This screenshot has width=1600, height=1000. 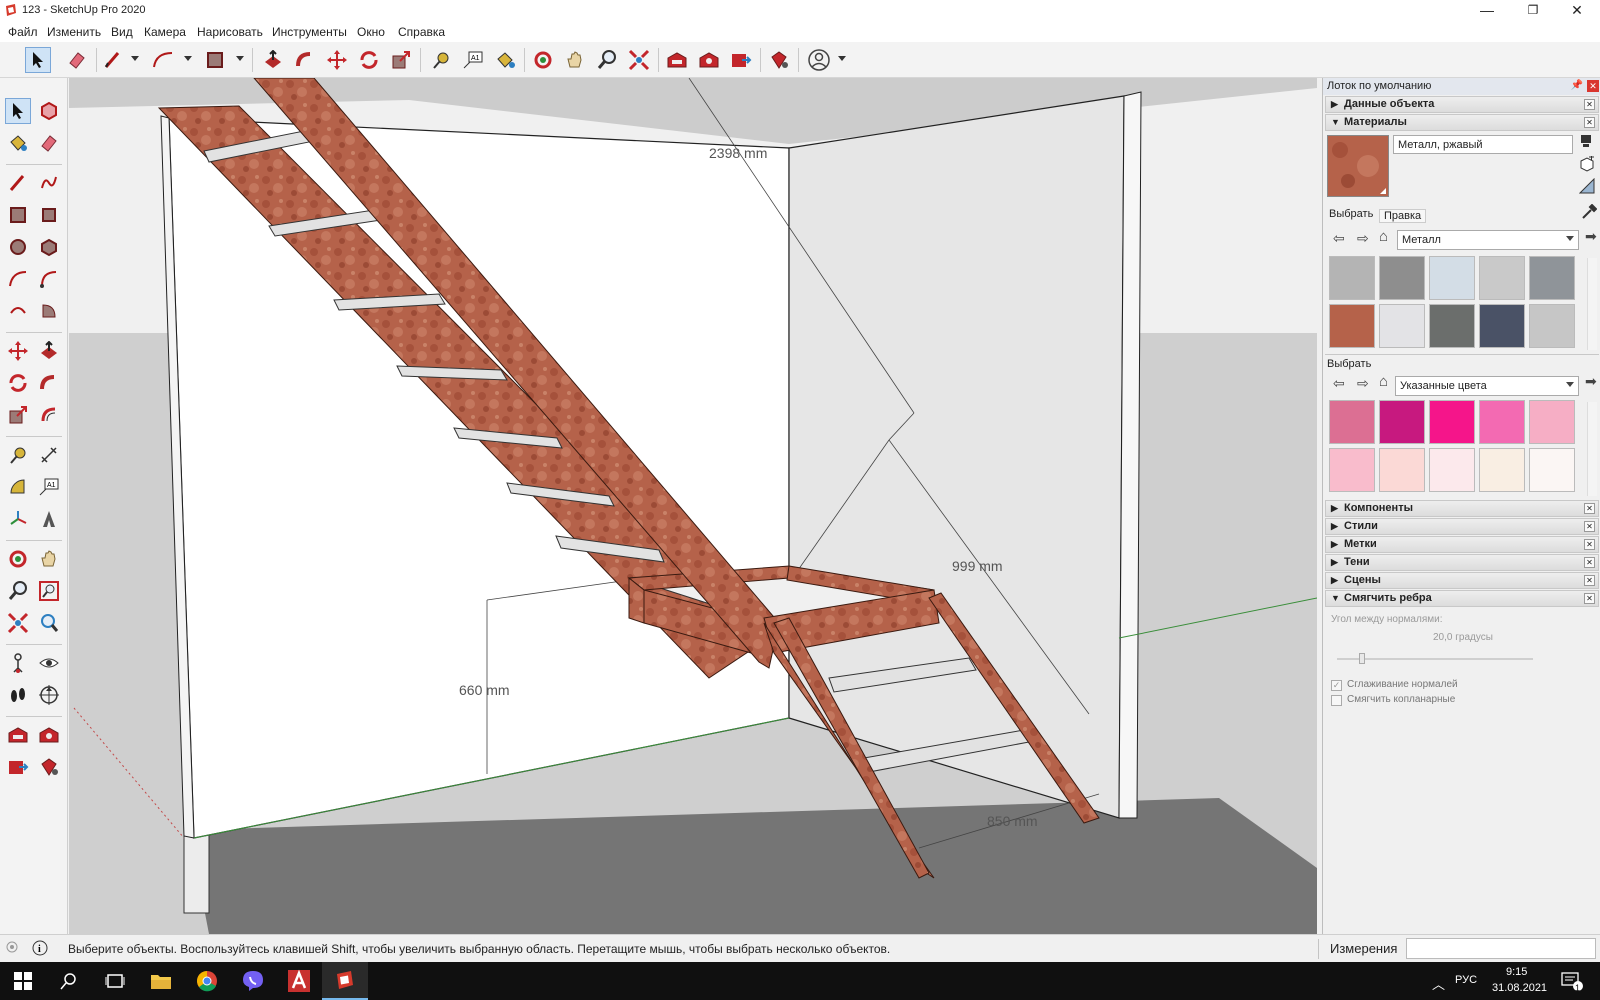 What do you see at coordinates (1577, 85) in the screenshot?
I see `pin-icon: 📌` at bounding box center [1577, 85].